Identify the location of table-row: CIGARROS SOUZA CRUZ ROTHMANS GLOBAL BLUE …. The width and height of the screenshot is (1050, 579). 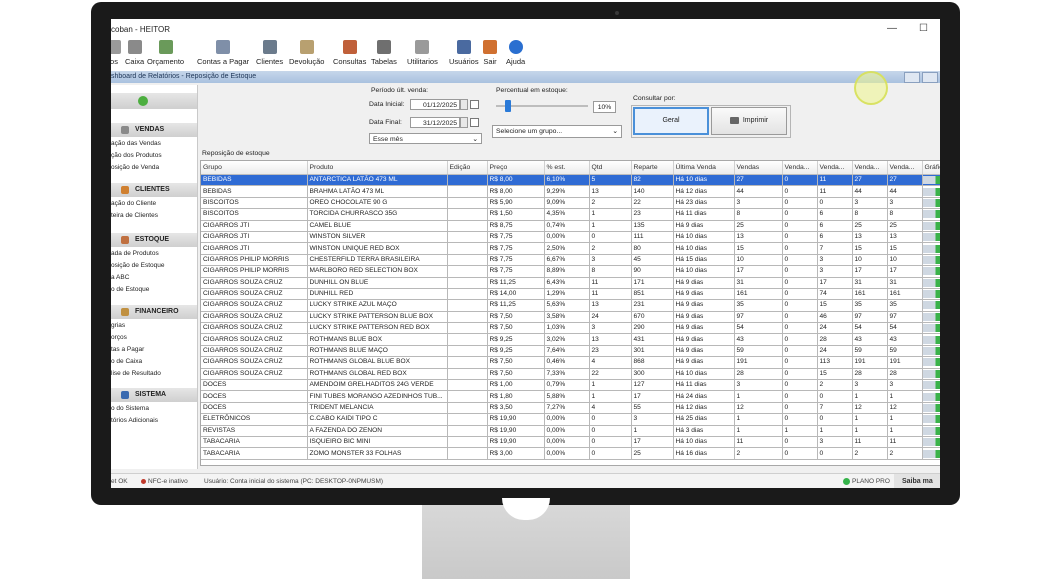
(570, 362).